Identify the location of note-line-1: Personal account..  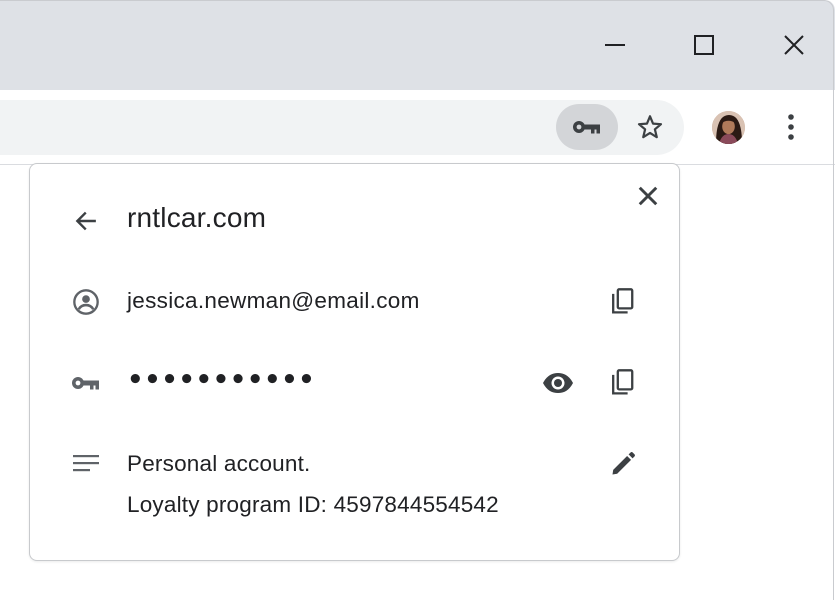
(219, 463).